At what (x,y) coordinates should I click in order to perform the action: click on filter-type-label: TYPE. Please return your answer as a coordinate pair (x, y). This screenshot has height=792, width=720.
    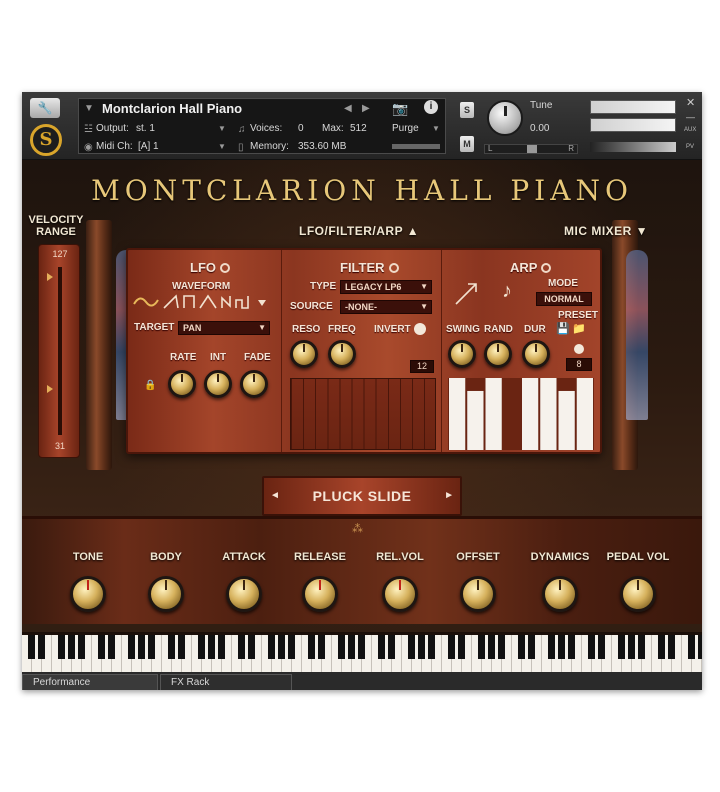
    Looking at the image, I should click on (323, 286).